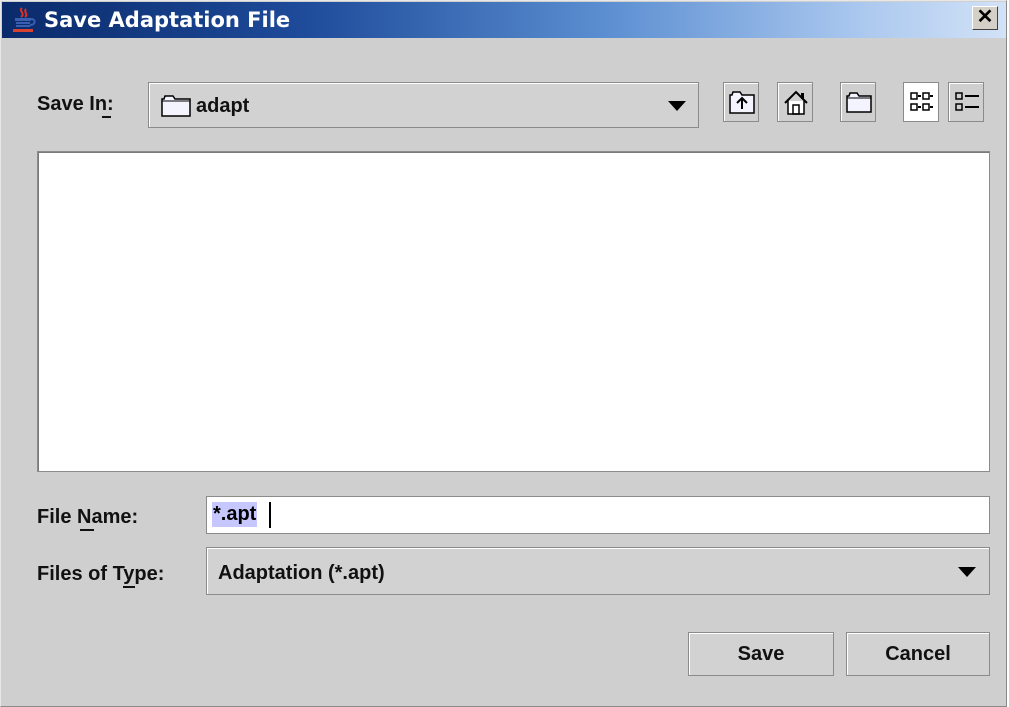  I want to click on files-of-type-label: Files of Type:, so click(101, 574).